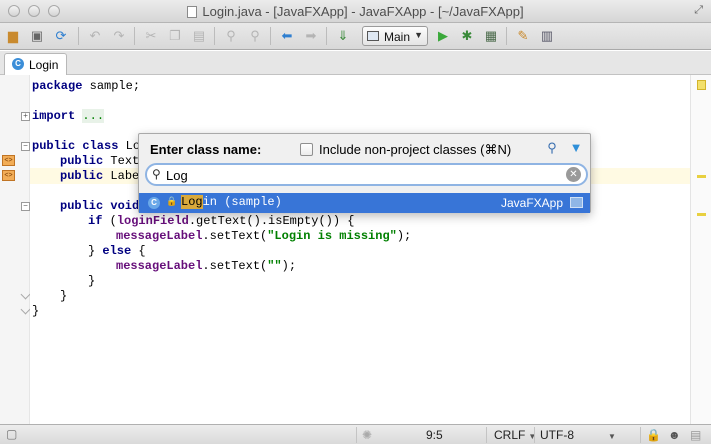  What do you see at coordinates (25, 116) in the screenshot?
I see `fold-expand-icon: +` at bounding box center [25, 116].